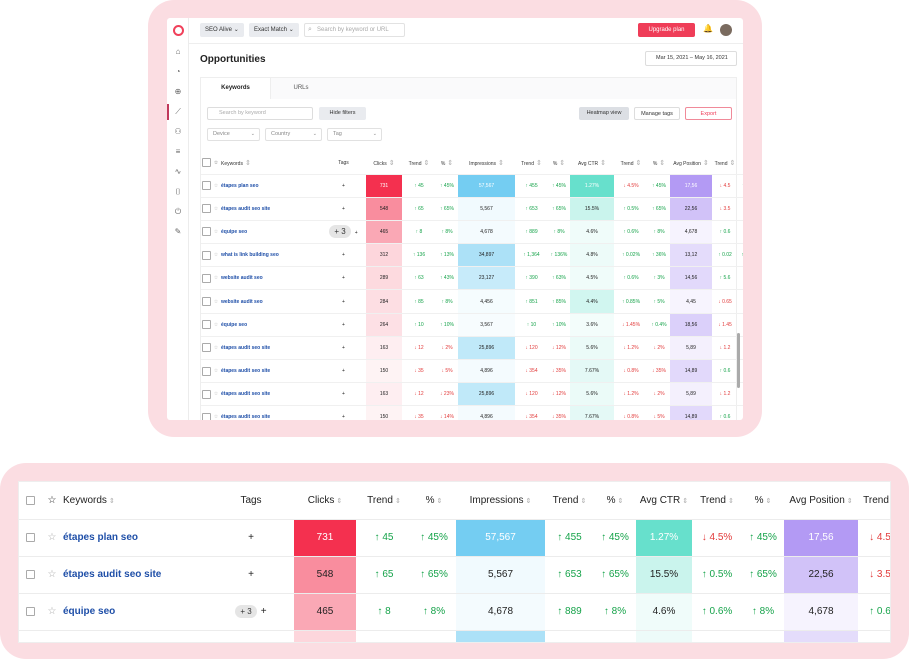 This screenshot has width=909, height=659. Describe the element at coordinates (708, 113) in the screenshot. I see `export-button: Export` at that location.